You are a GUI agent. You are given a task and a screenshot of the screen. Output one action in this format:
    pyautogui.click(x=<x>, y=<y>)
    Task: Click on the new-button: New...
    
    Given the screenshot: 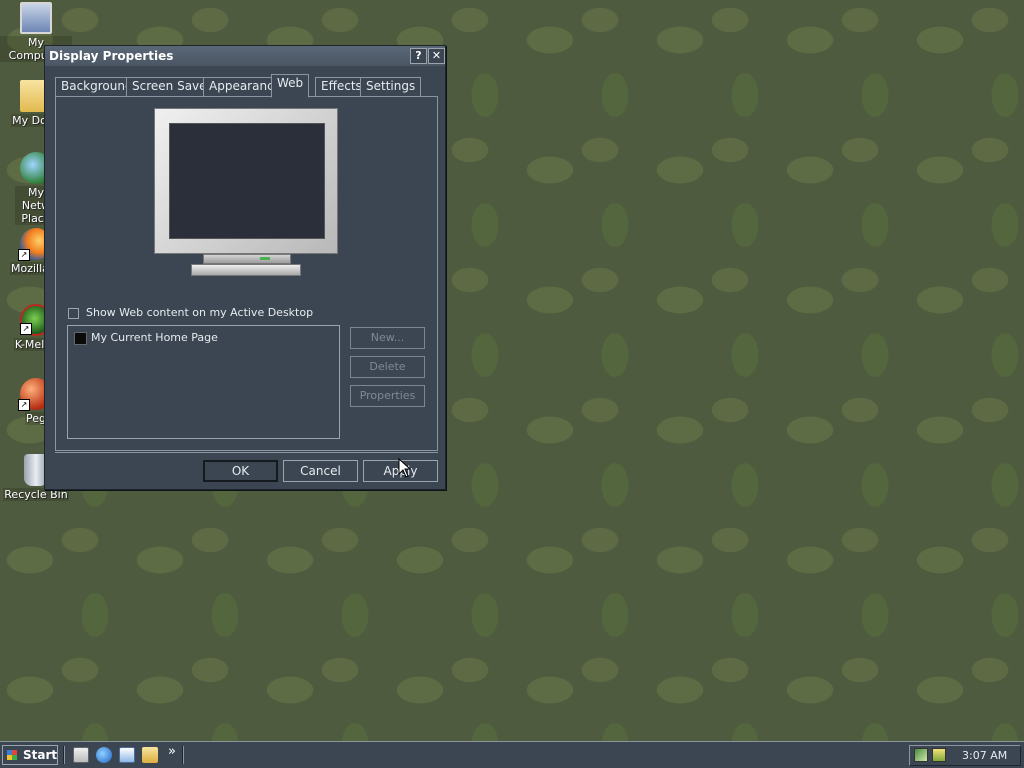 What is the action you would take?
    pyautogui.click(x=387, y=338)
    